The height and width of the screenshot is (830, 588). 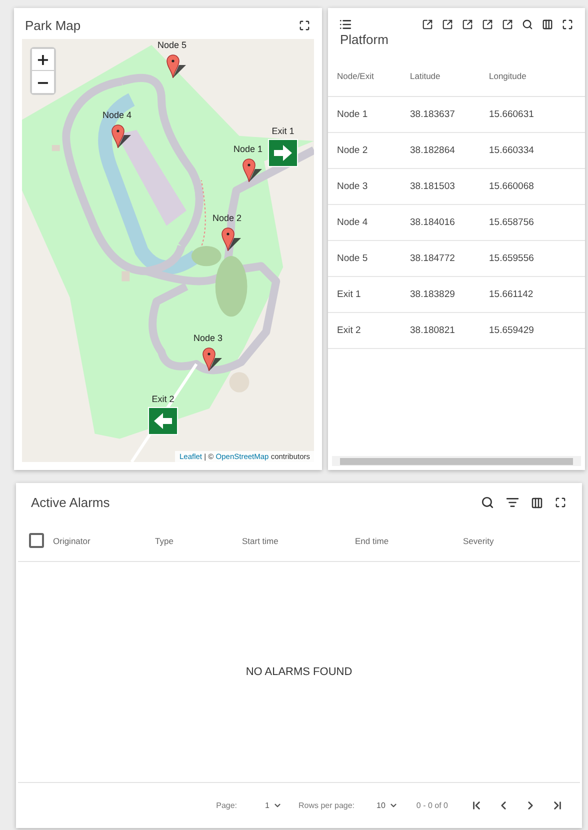 What do you see at coordinates (456, 461) in the screenshot?
I see `horizontal-scrollbar` at bounding box center [456, 461].